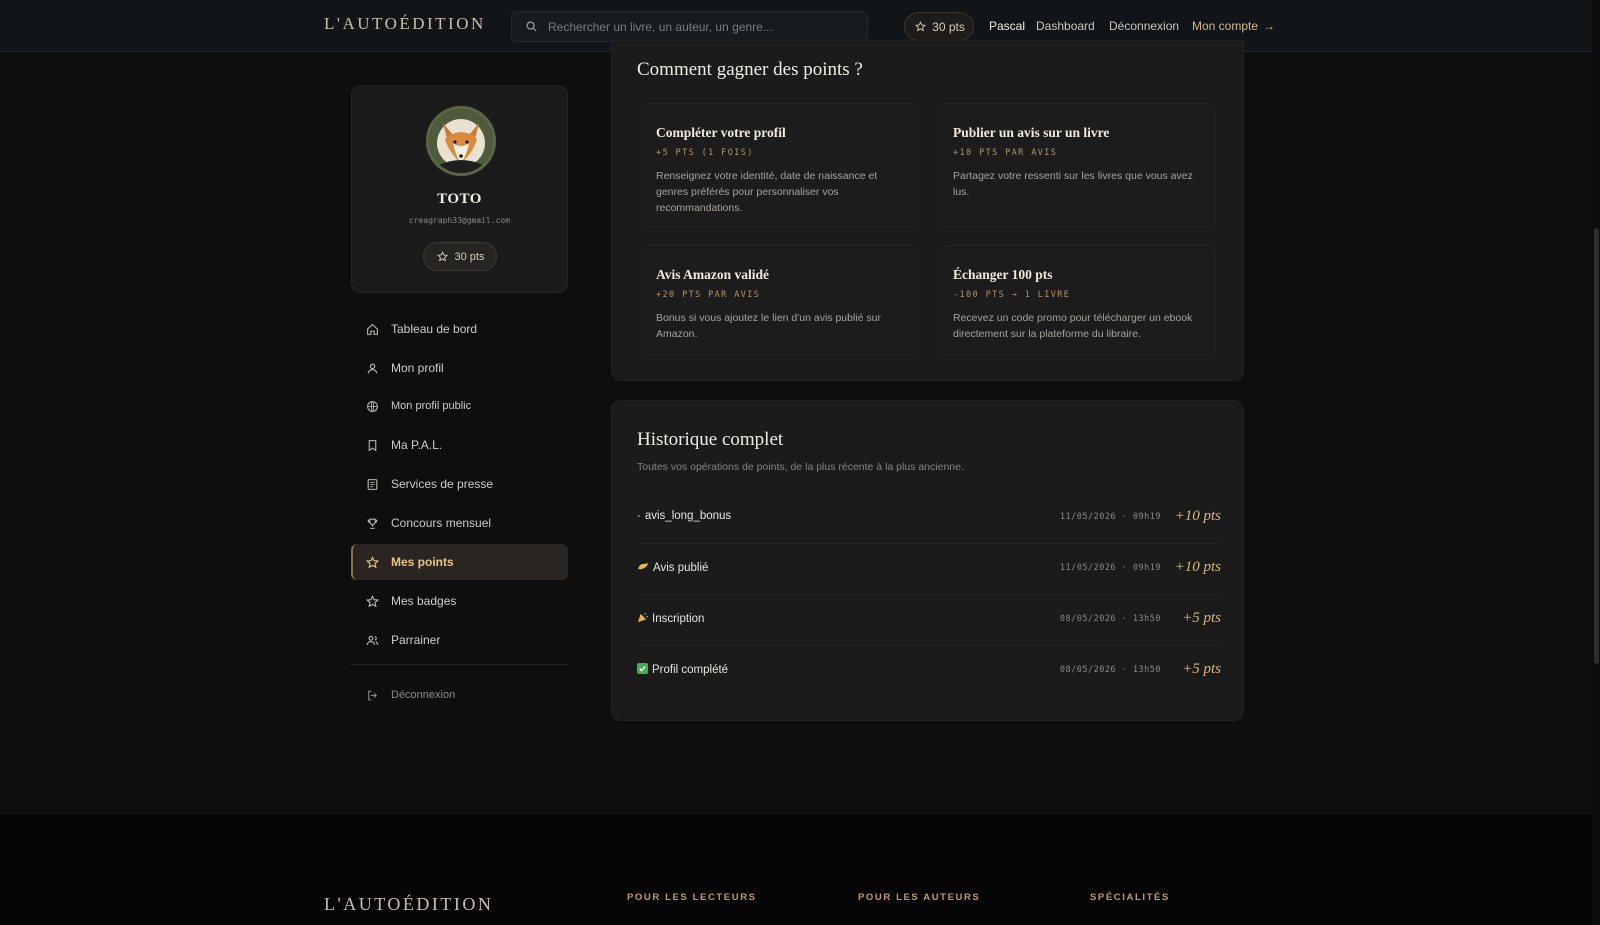 The width and height of the screenshot is (1600, 925). I want to click on search-box, so click(689, 26).